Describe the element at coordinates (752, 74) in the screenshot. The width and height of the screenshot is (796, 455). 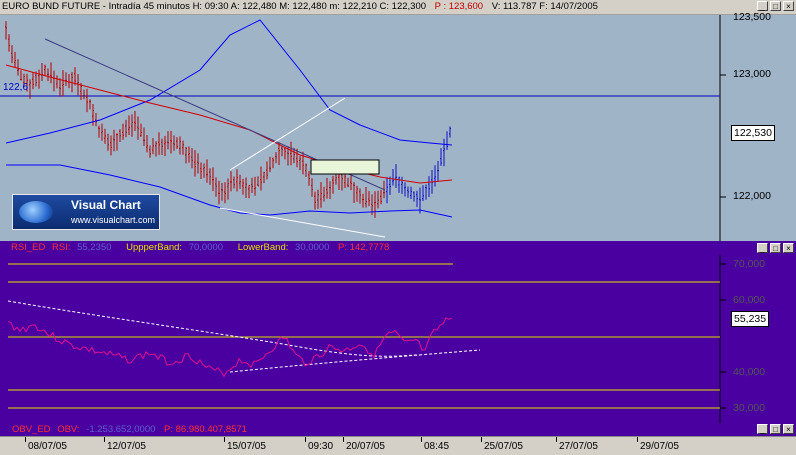
I see `price-label-123000: 123,000` at that location.